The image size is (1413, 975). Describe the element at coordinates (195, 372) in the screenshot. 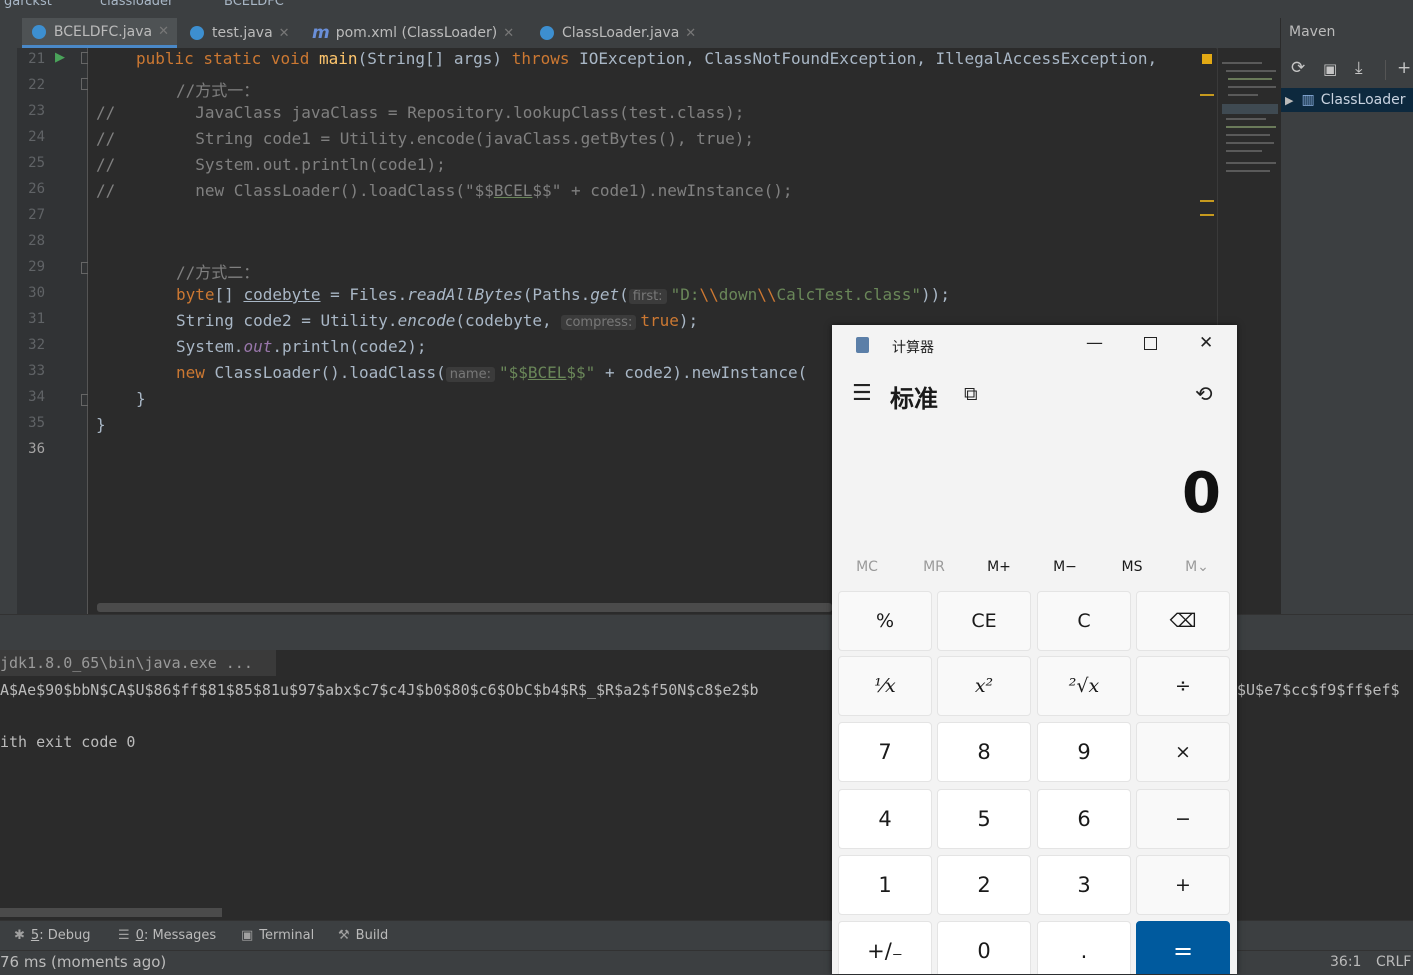

I see `code-token: new` at that location.